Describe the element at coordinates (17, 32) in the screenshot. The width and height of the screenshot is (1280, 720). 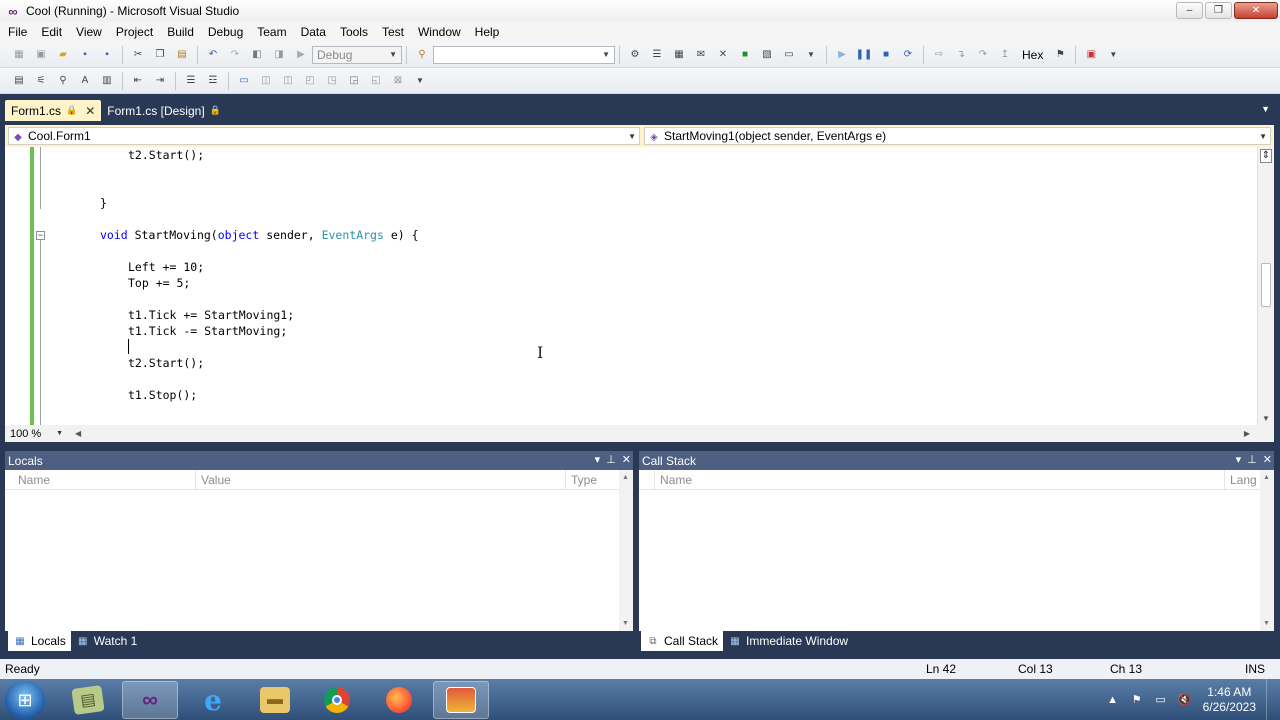
I see `menu-file: File` at that location.